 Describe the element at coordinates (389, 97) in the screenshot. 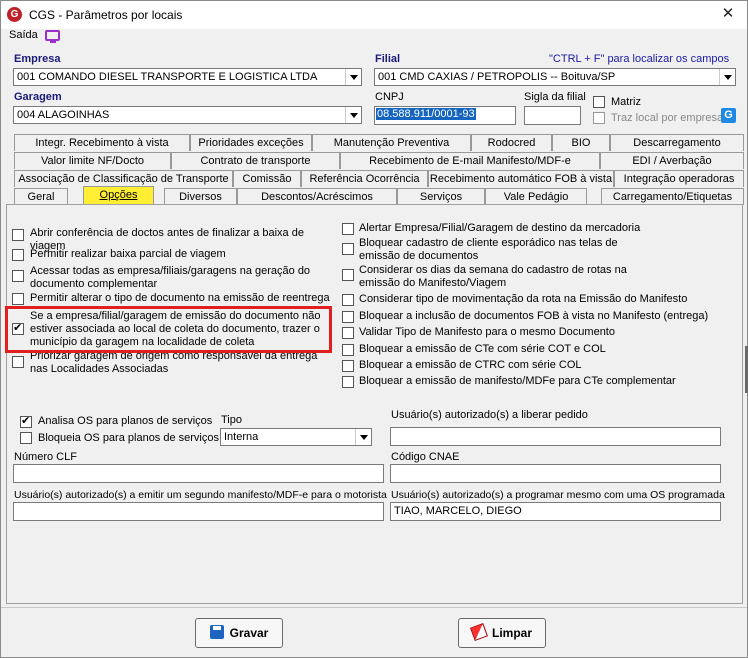

I see `cnpj-label: CNPJ` at that location.